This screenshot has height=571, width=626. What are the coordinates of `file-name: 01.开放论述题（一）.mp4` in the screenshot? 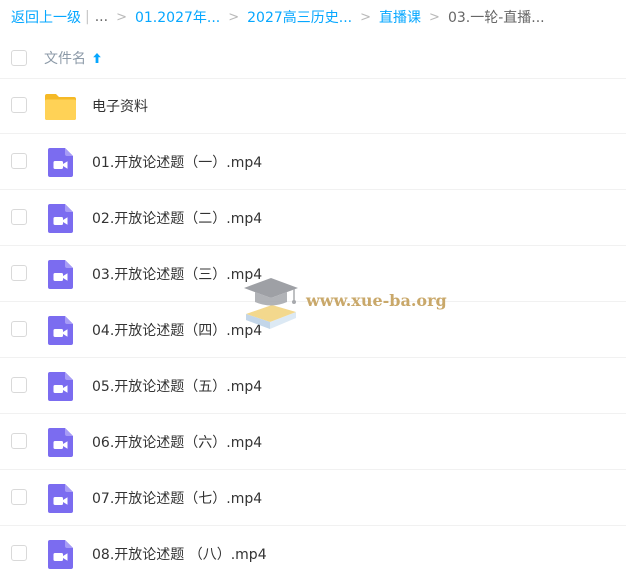 It's located at (177, 162).